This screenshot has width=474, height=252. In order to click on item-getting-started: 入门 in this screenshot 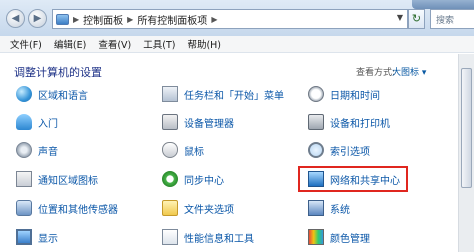, I will do `click(37, 122)`.